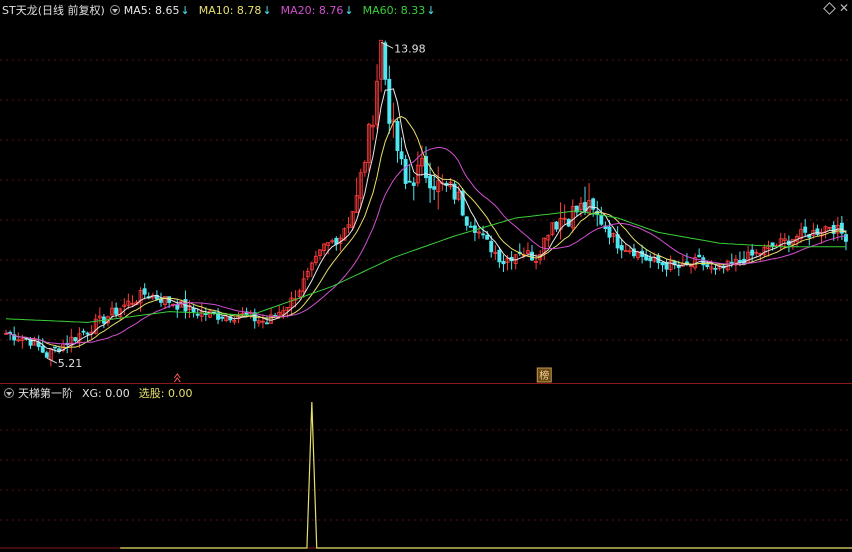 Image resolution: width=852 pixels, height=552 pixels. Describe the element at coordinates (844, 8) in the screenshot. I see `close-icon: ✕` at that location.